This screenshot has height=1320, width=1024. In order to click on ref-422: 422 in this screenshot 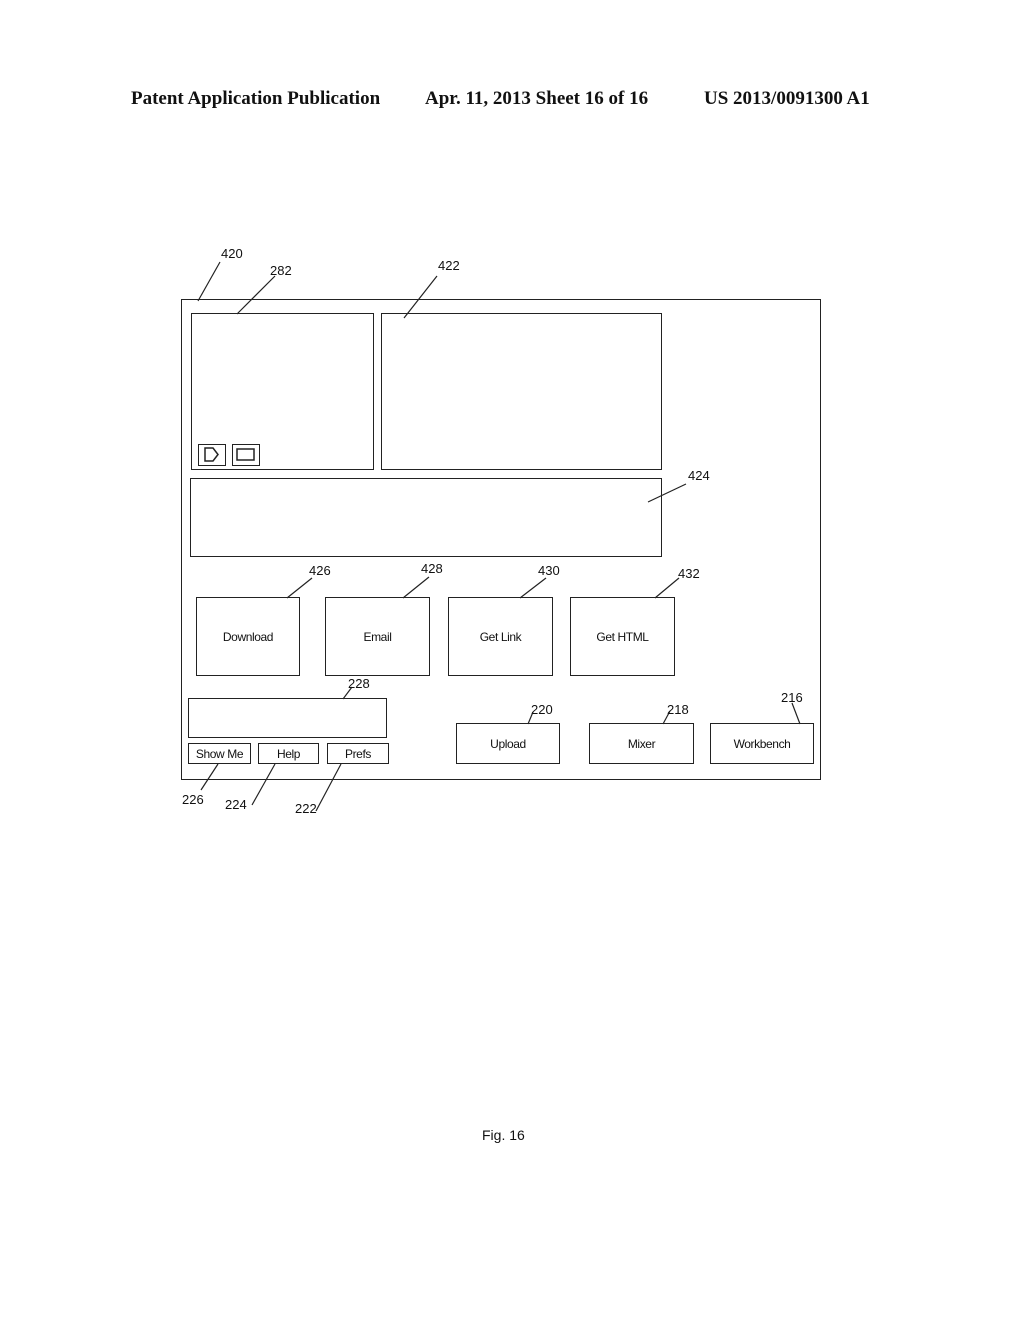, I will do `click(449, 265)`.